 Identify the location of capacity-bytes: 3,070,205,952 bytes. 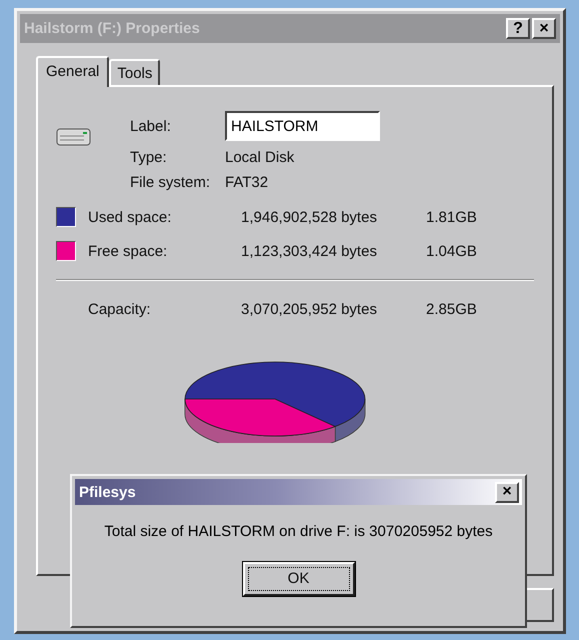
(309, 309).